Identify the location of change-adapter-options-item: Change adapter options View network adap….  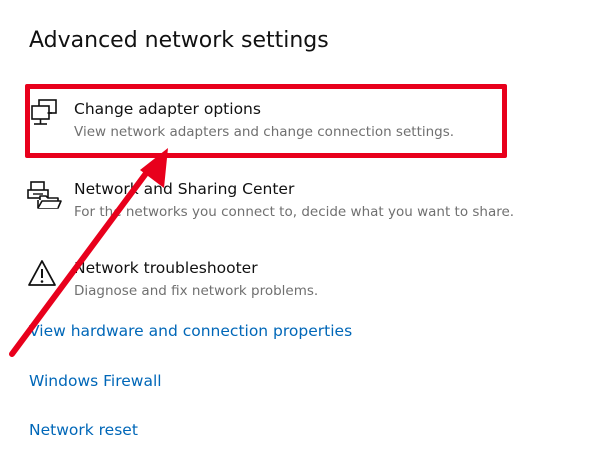
(276, 128).